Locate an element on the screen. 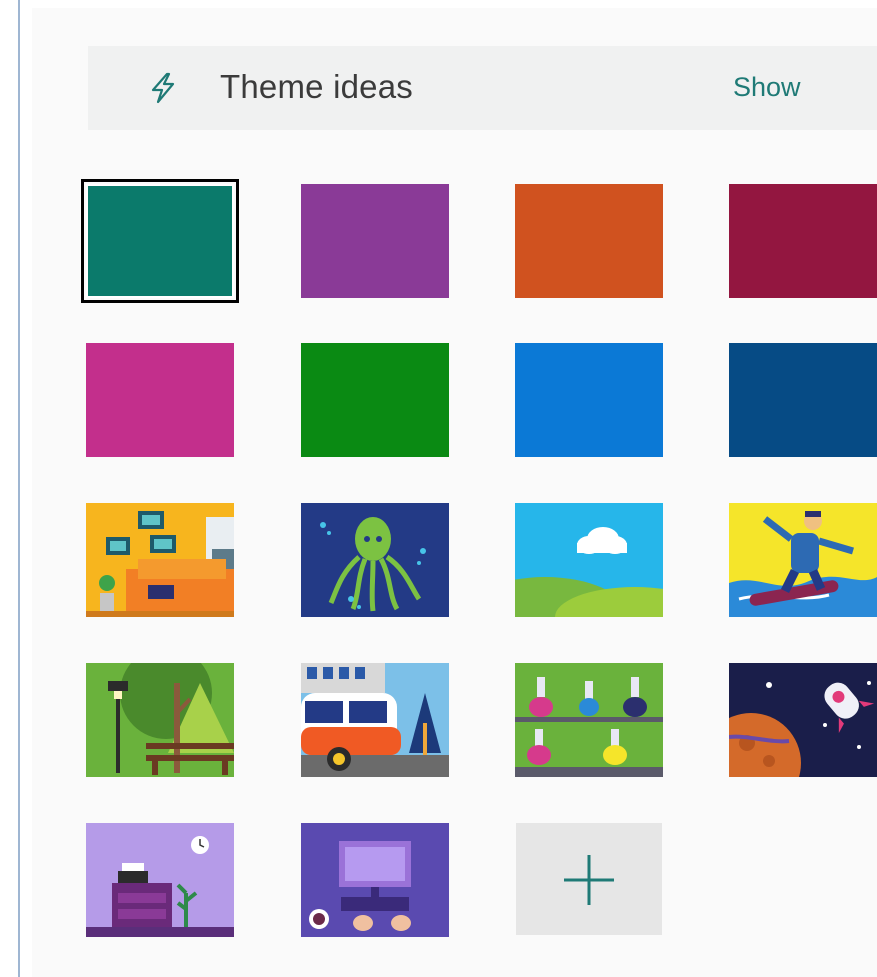 The height and width of the screenshot is (977, 877). color-swatch-green is located at coordinates (375, 400).